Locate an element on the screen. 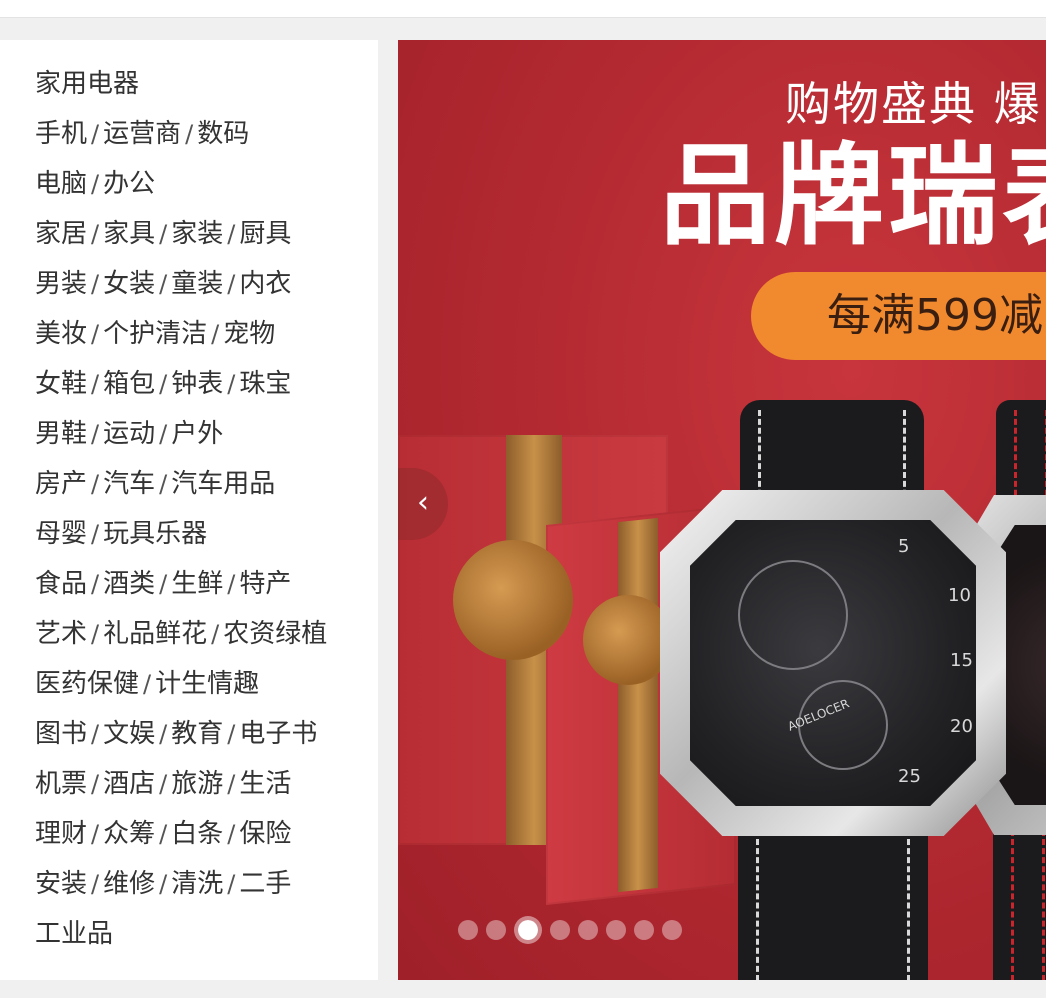 The width and height of the screenshot is (1046, 998). category-row: 机票 / 酒店 / 旅游 / 生活 is located at coordinates (206, 789).